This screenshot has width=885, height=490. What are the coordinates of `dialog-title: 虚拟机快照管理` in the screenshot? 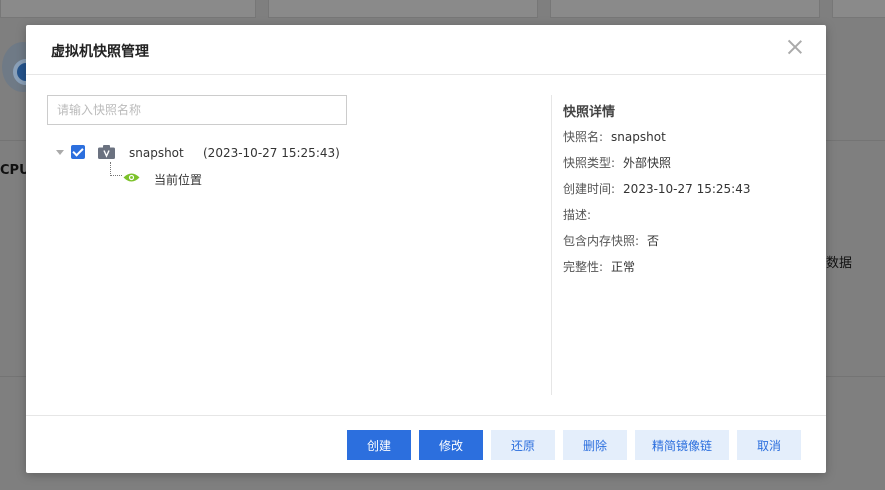 It's located at (100, 52).